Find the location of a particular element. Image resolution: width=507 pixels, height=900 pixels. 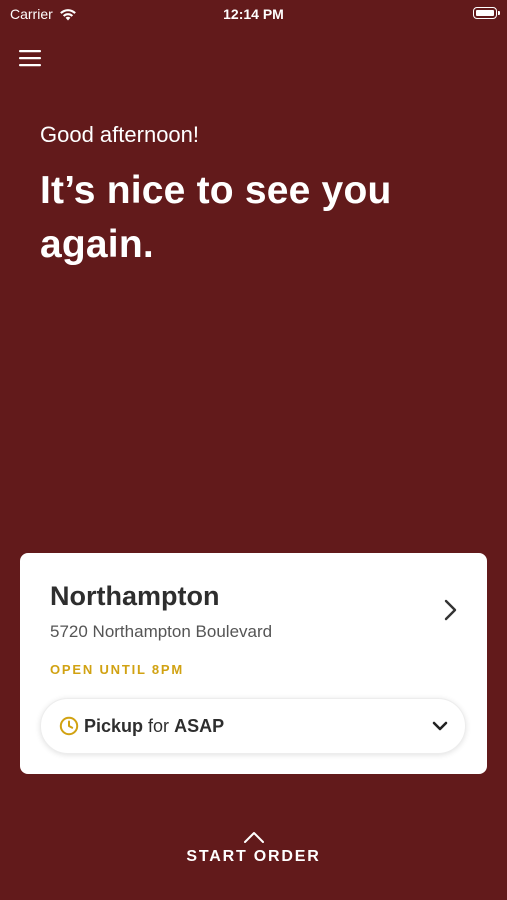

page-title: It’s nice to see you again. is located at coordinates (216, 217).